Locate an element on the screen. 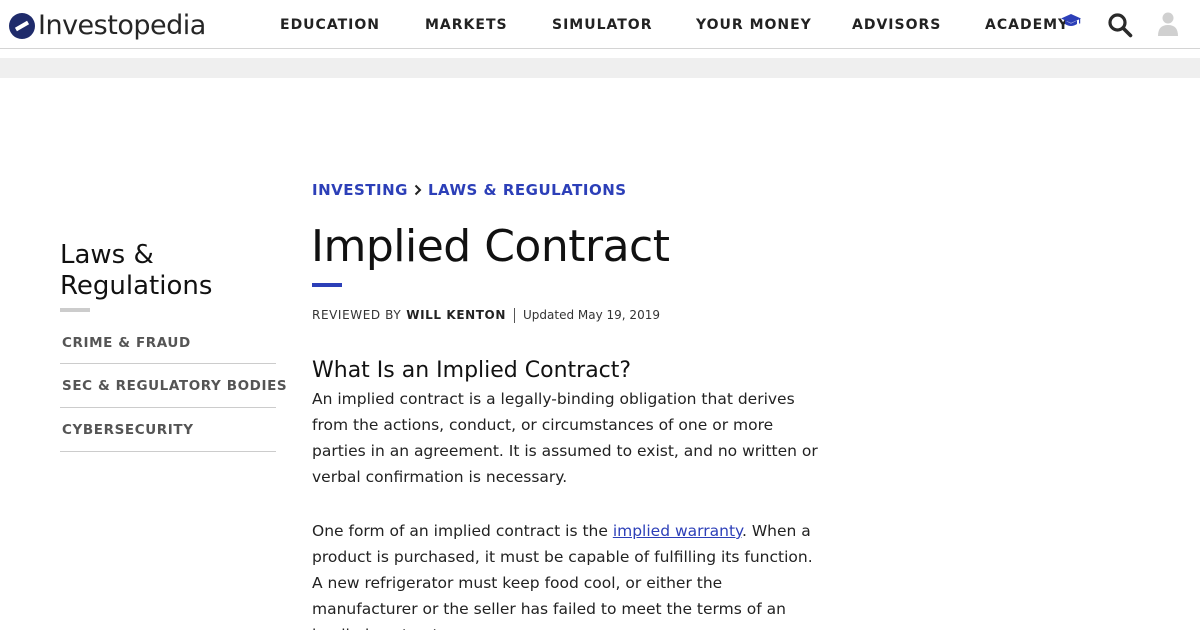  chevron-right-icon is located at coordinates (418, 190).